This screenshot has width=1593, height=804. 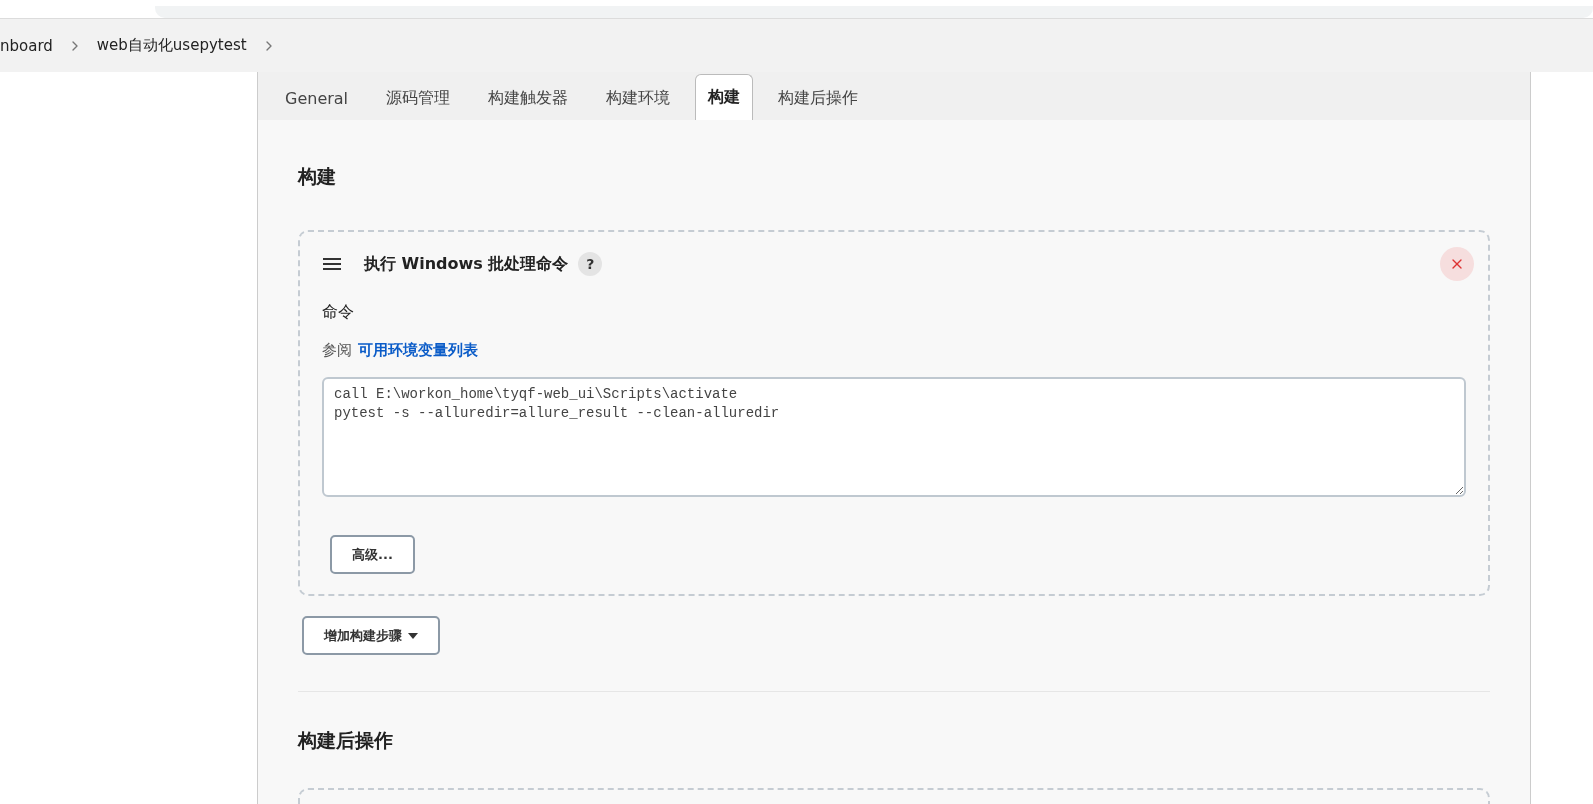 What do you see at coordinates (894, 437) in the screenshot?
I see `command-input-field: call E:\workon_home\tyqf-web_ui\Scripts\activate pytest -s --alluredir=allure_result --clean-alluredir` at bounding box center [894, 437].